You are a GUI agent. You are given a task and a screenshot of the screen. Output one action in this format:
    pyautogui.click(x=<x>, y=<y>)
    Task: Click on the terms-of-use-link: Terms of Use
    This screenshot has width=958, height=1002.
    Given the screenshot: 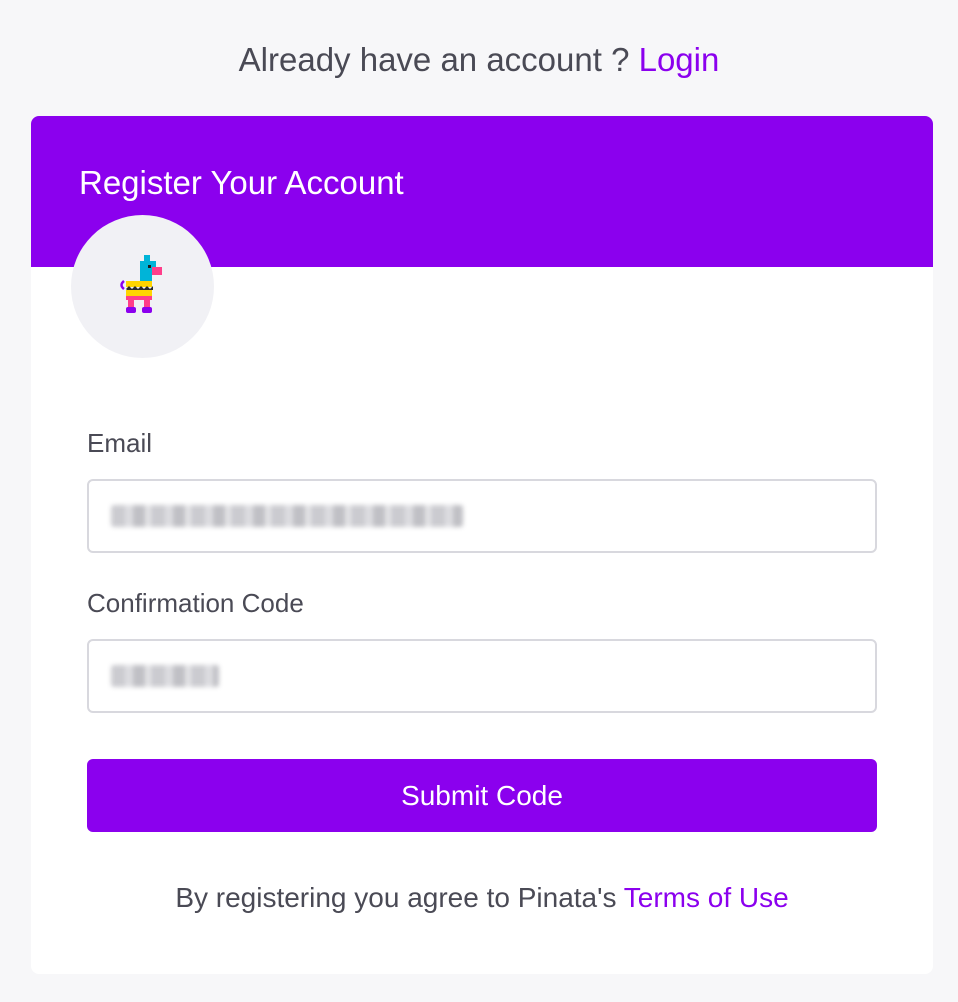 What is the action you would take?
    pyautogui.click(x=706, y=897)
    